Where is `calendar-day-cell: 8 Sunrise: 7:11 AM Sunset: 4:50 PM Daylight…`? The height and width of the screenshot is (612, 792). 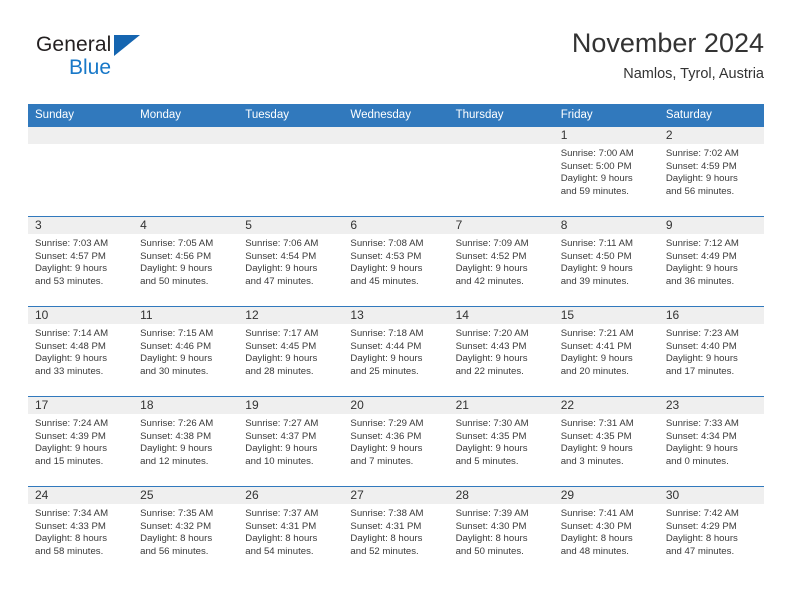
calendar-day-cell: 8 Sunrise: 7:11 AM Sunset: 4:50 PM Daylight… is located at coordinates (606, 261).